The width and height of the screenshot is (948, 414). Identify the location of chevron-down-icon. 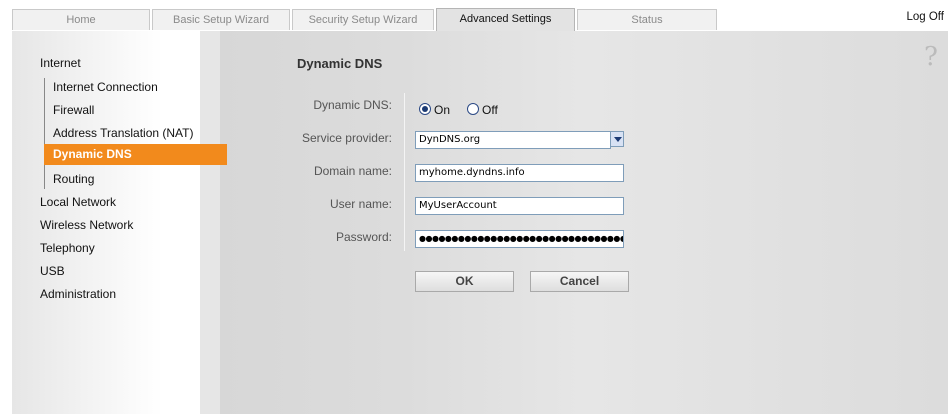
(617, 139).